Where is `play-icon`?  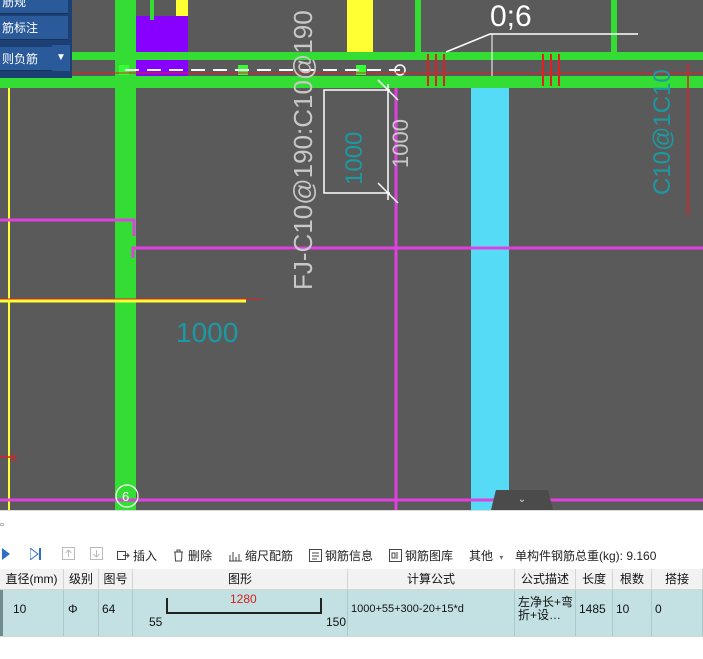
play-icon is located at coordinates (6, 556).